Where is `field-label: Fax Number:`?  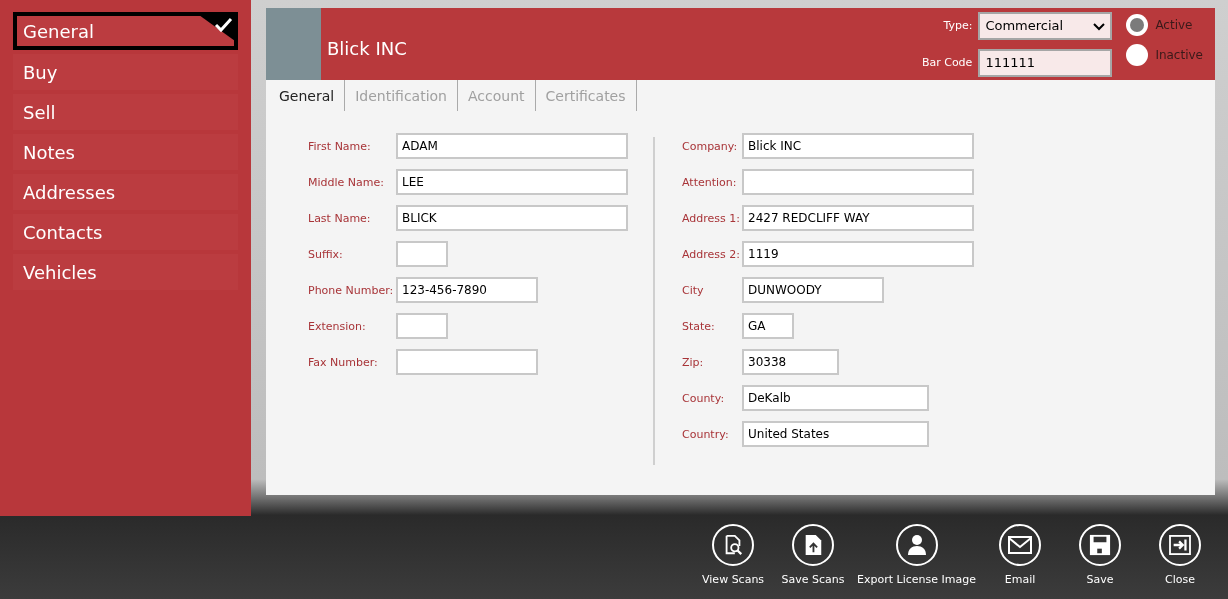
field-label: Fax Number: is located at coordinates (343, 362).